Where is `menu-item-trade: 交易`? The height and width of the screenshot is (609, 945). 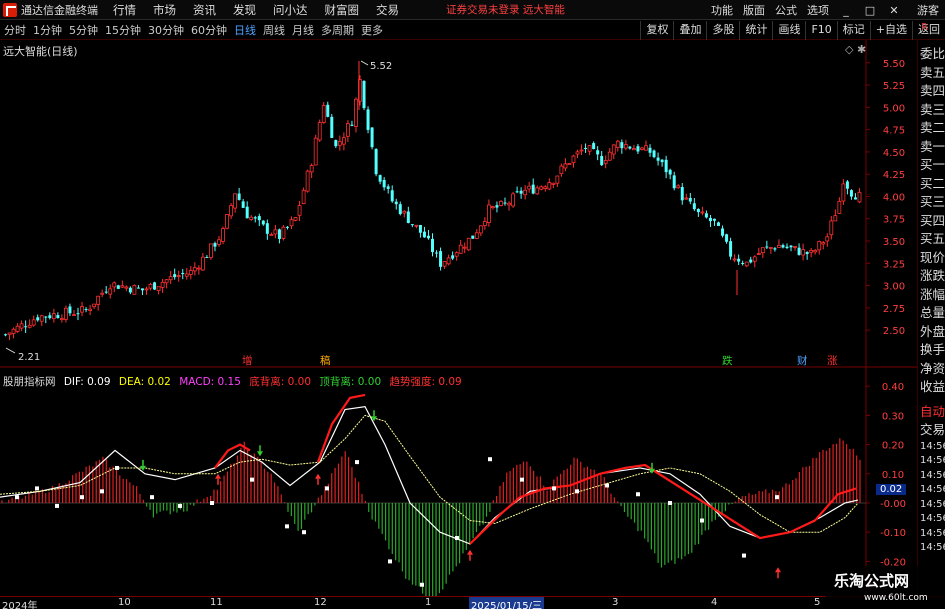 menu-item-trade: 交易 is located at coordinates (387, 10).